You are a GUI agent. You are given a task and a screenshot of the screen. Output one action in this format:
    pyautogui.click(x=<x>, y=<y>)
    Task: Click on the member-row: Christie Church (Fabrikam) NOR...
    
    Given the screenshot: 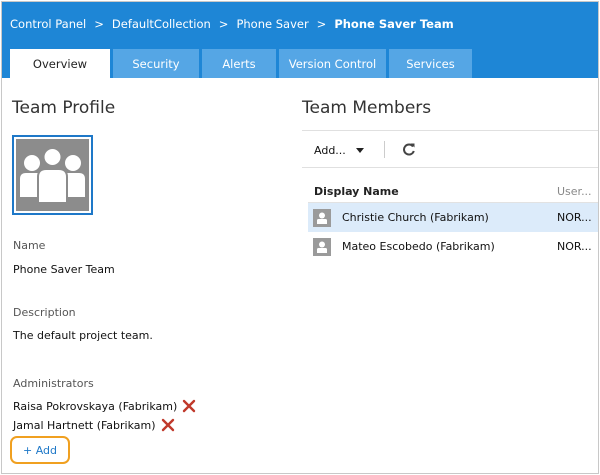 What is the action you would take?
    pyautogui.click(x=453, y=217)
    